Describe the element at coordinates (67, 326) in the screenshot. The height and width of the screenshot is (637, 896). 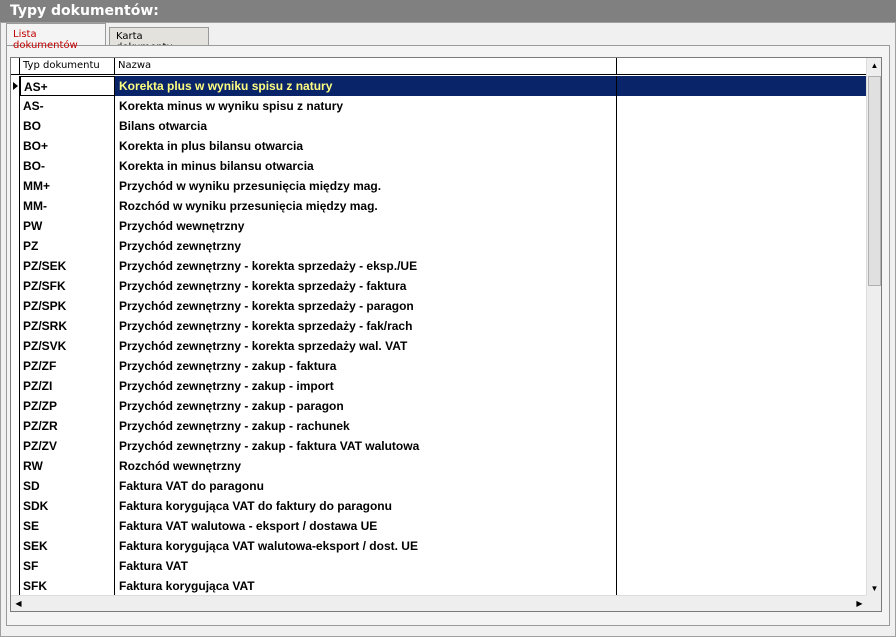
I see `cell-typ-dokumentu: PZ/SRK` at that location.